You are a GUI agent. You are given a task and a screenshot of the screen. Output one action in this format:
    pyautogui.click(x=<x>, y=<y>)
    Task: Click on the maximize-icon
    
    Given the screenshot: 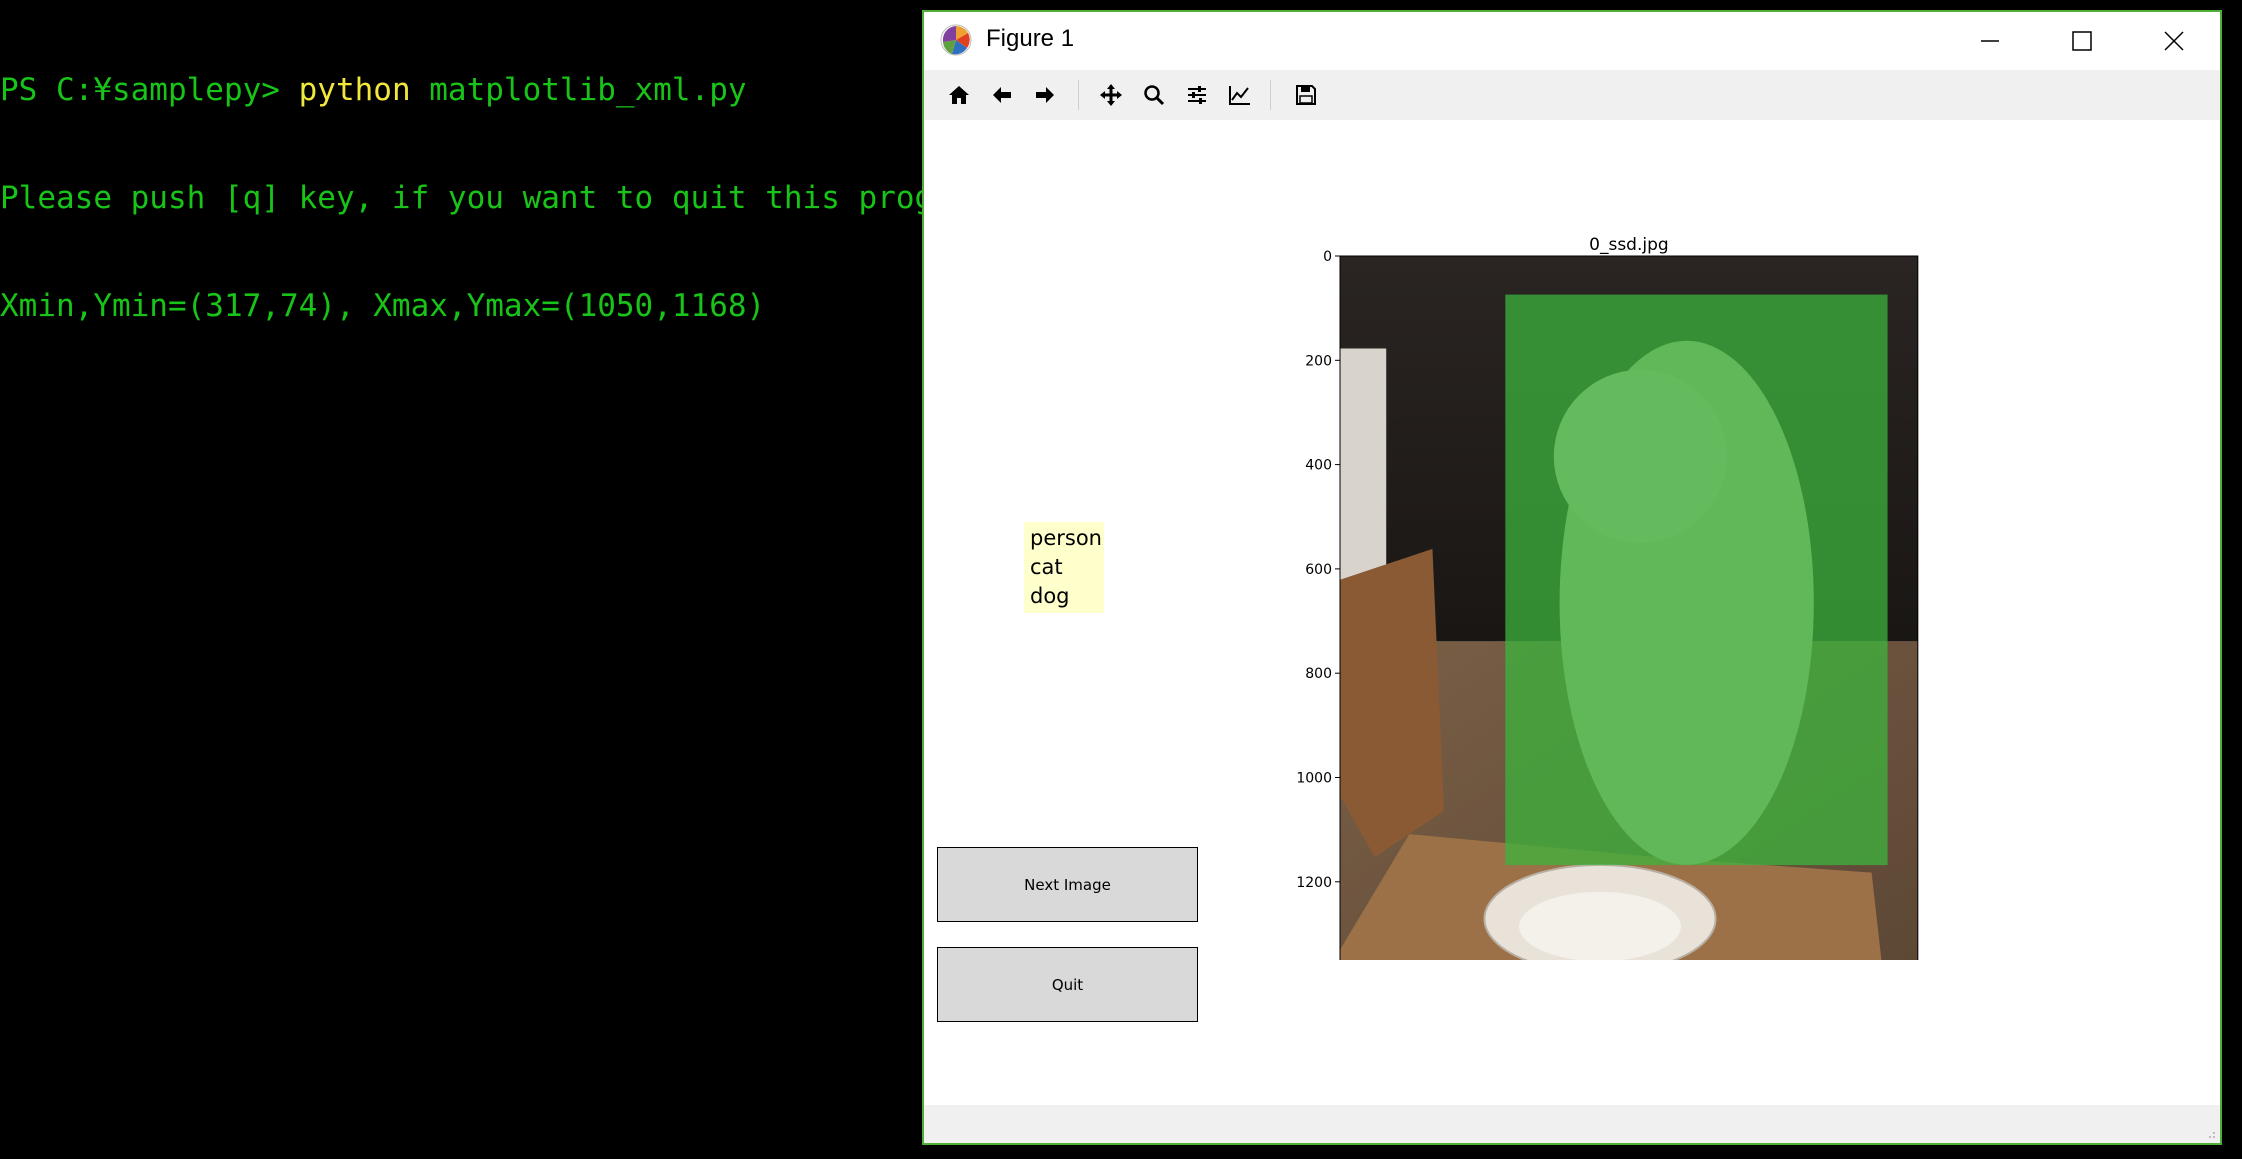 What is the action you would take?
    pyautogui.click(x=2082, y=41)
    